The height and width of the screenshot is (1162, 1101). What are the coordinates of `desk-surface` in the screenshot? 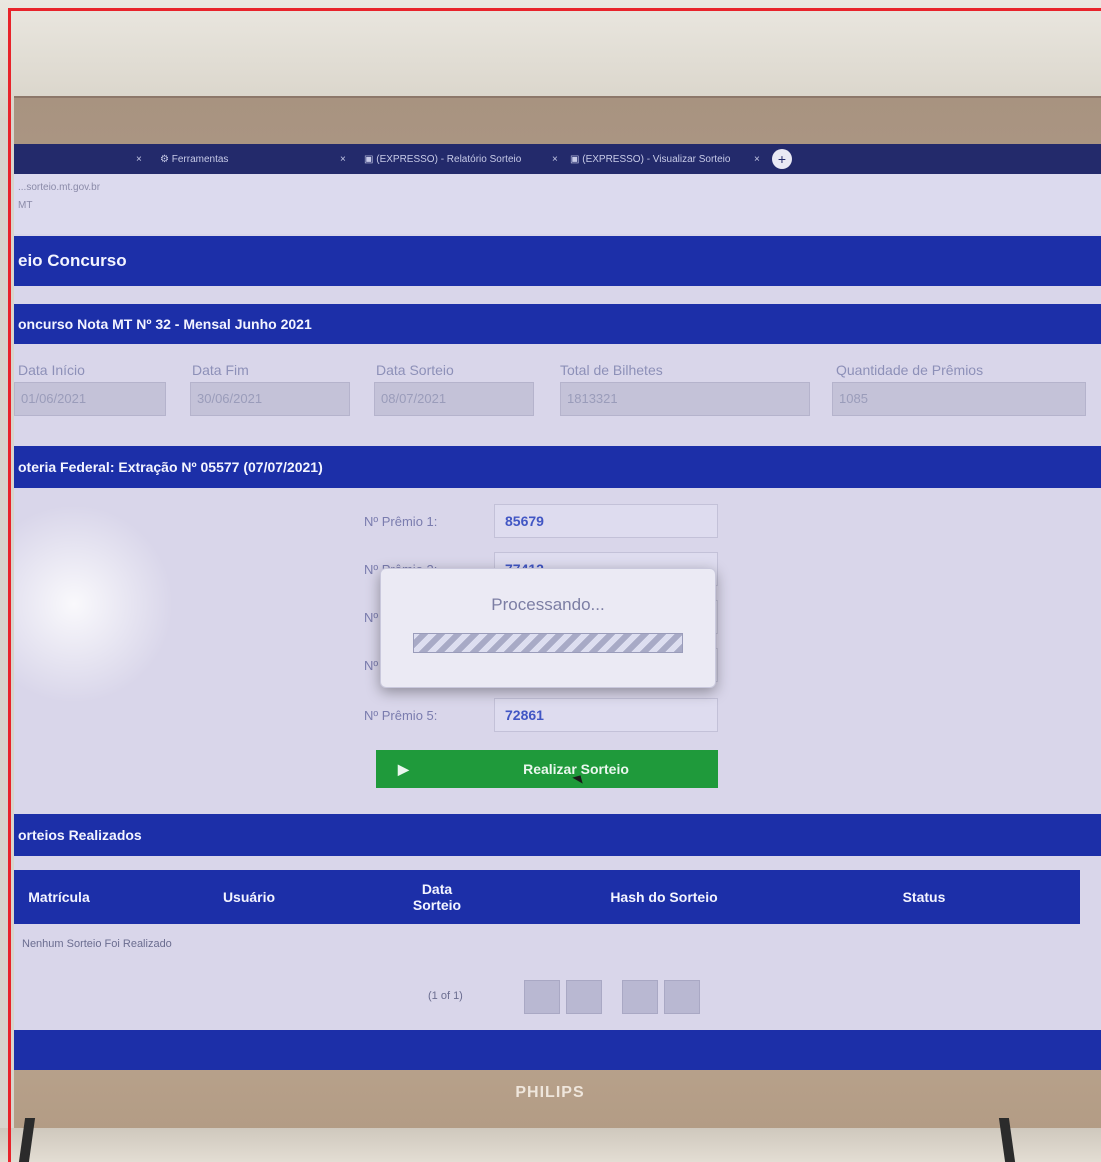 It's located at (550, 1145).